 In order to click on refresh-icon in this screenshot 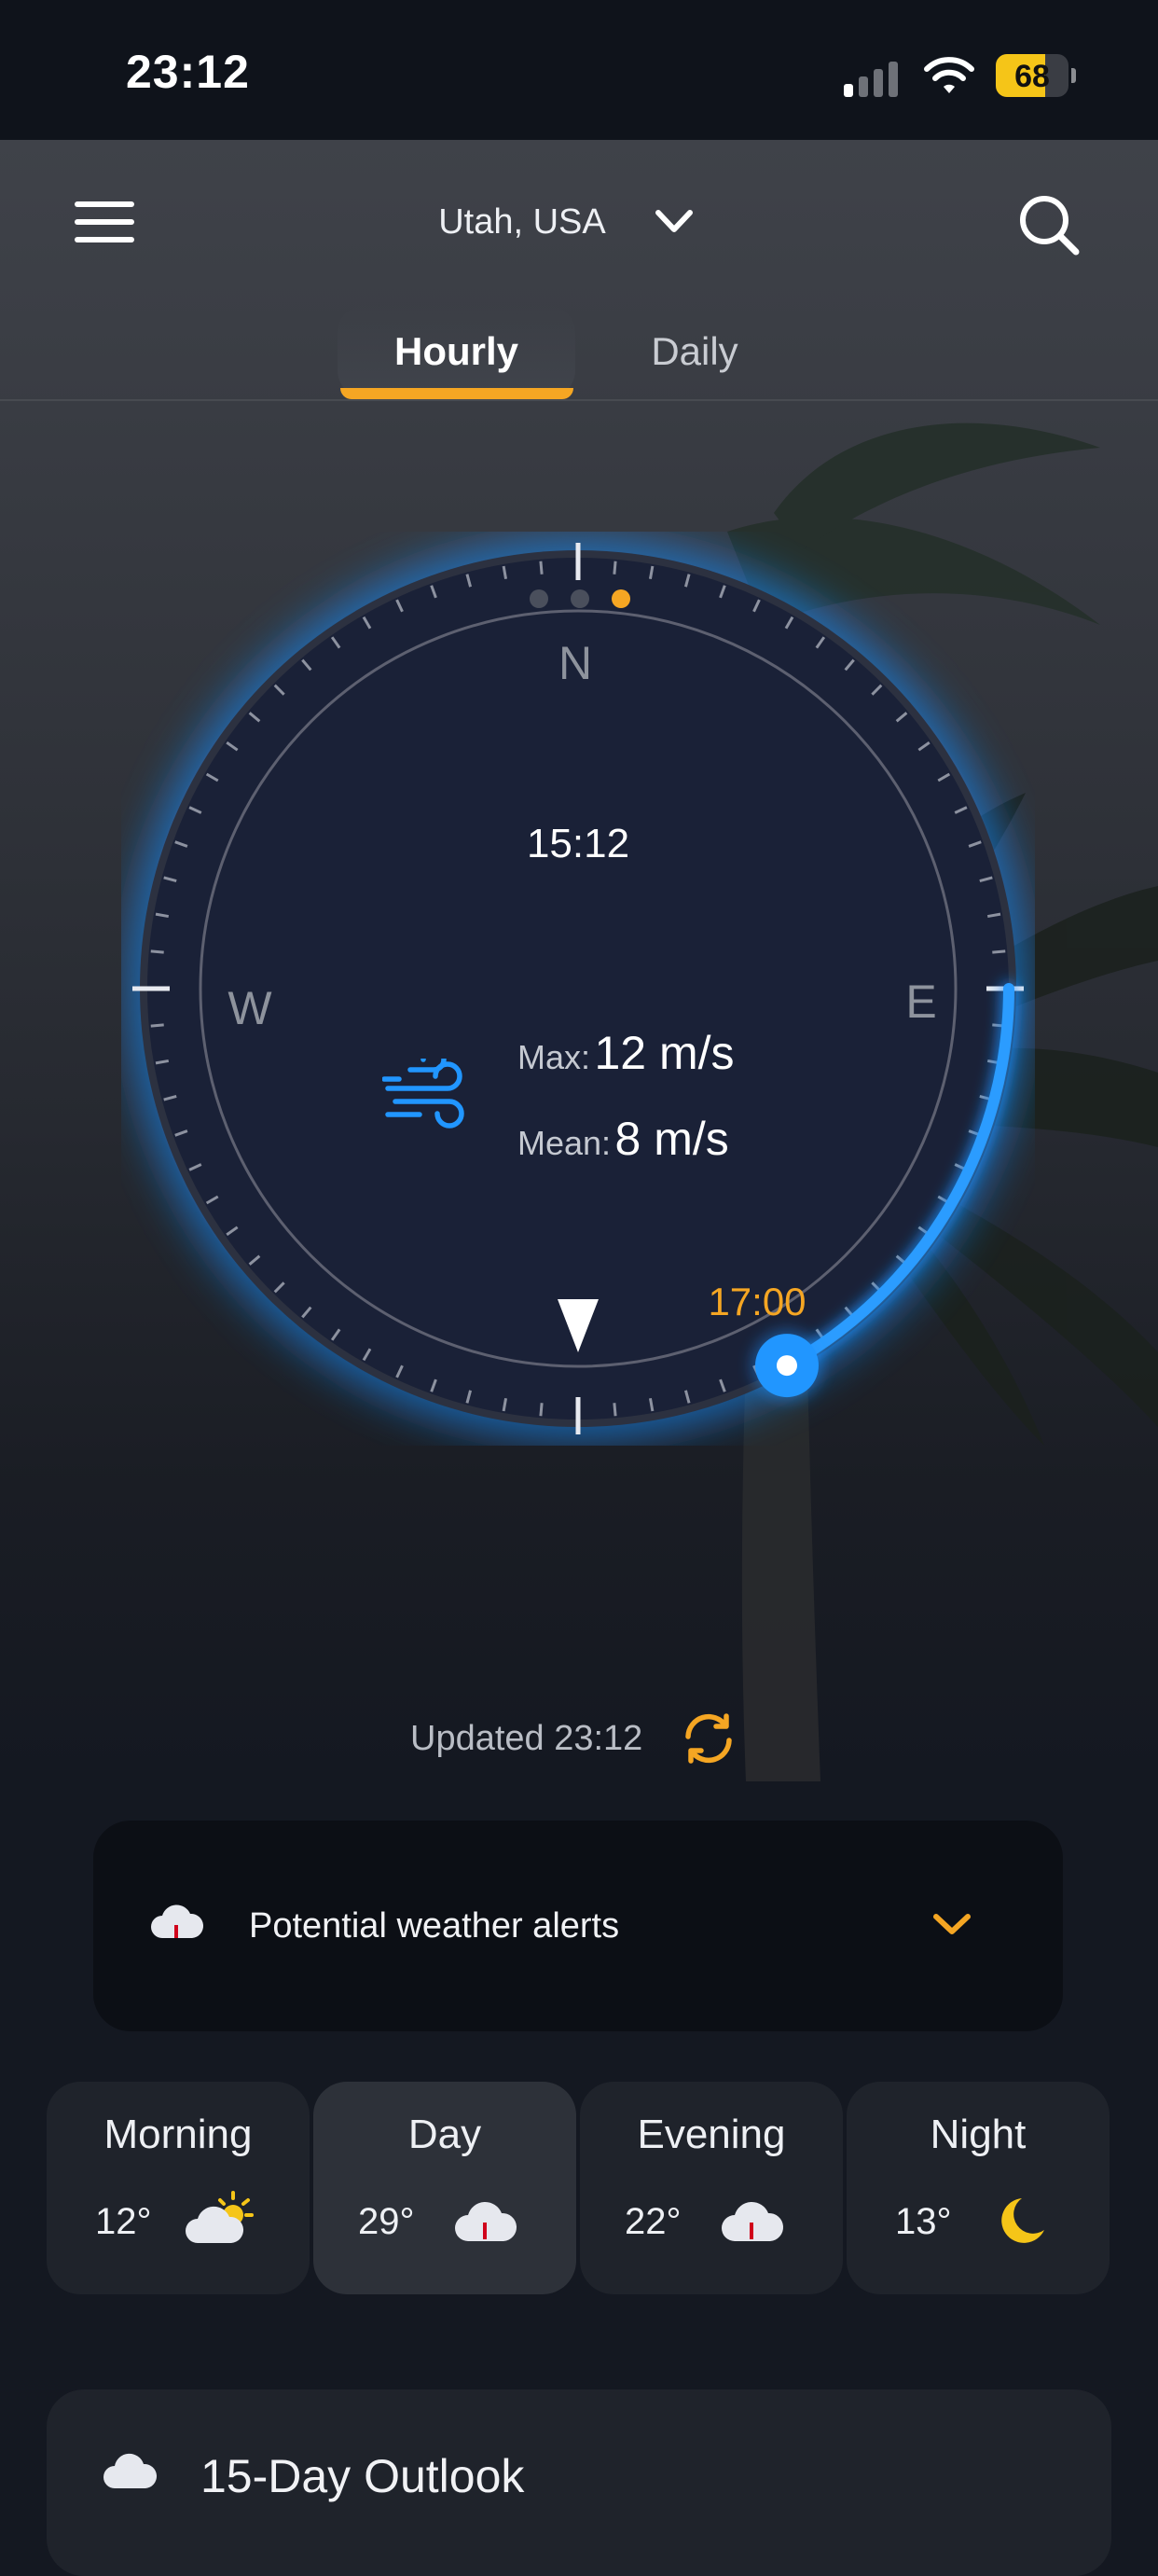, I will do `click(709, 1738)`.